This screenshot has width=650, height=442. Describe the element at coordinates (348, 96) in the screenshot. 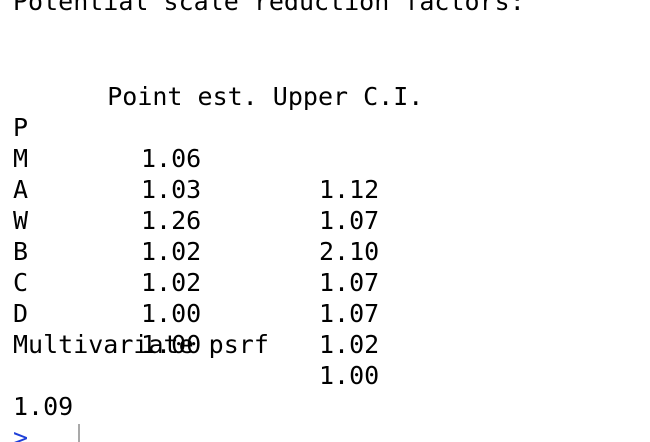

I see `column-header-upper-ci: Upper C.I.` at that location.